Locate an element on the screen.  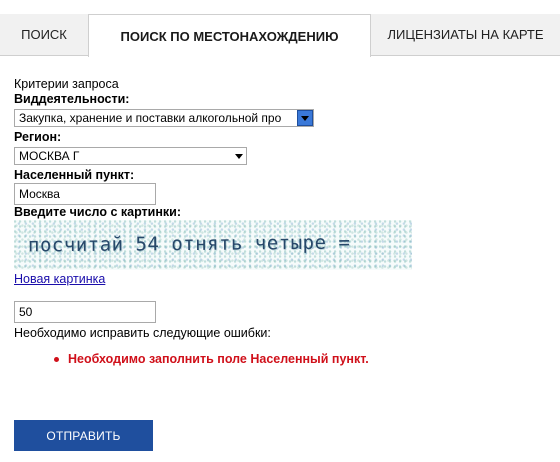
captcha-label: Введите число с картинки: is located at coordinates (98, 212).